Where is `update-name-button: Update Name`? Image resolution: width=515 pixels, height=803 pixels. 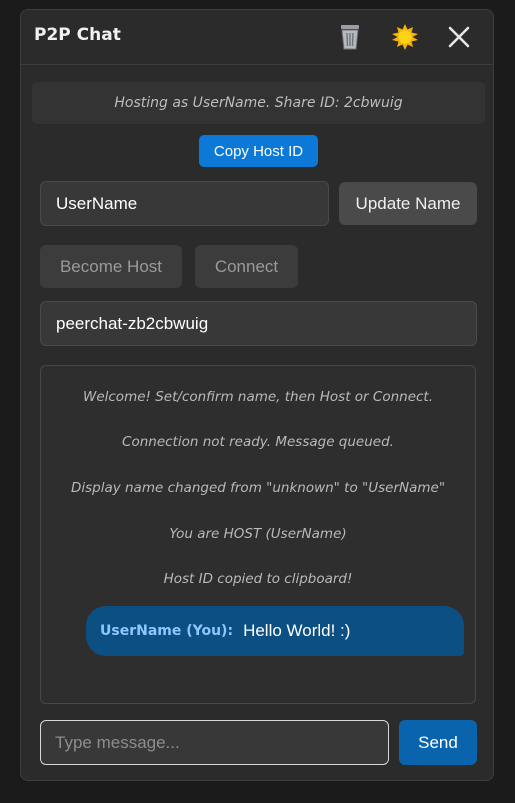
update-name-button: Update Name is located at coordinates (408, 203).